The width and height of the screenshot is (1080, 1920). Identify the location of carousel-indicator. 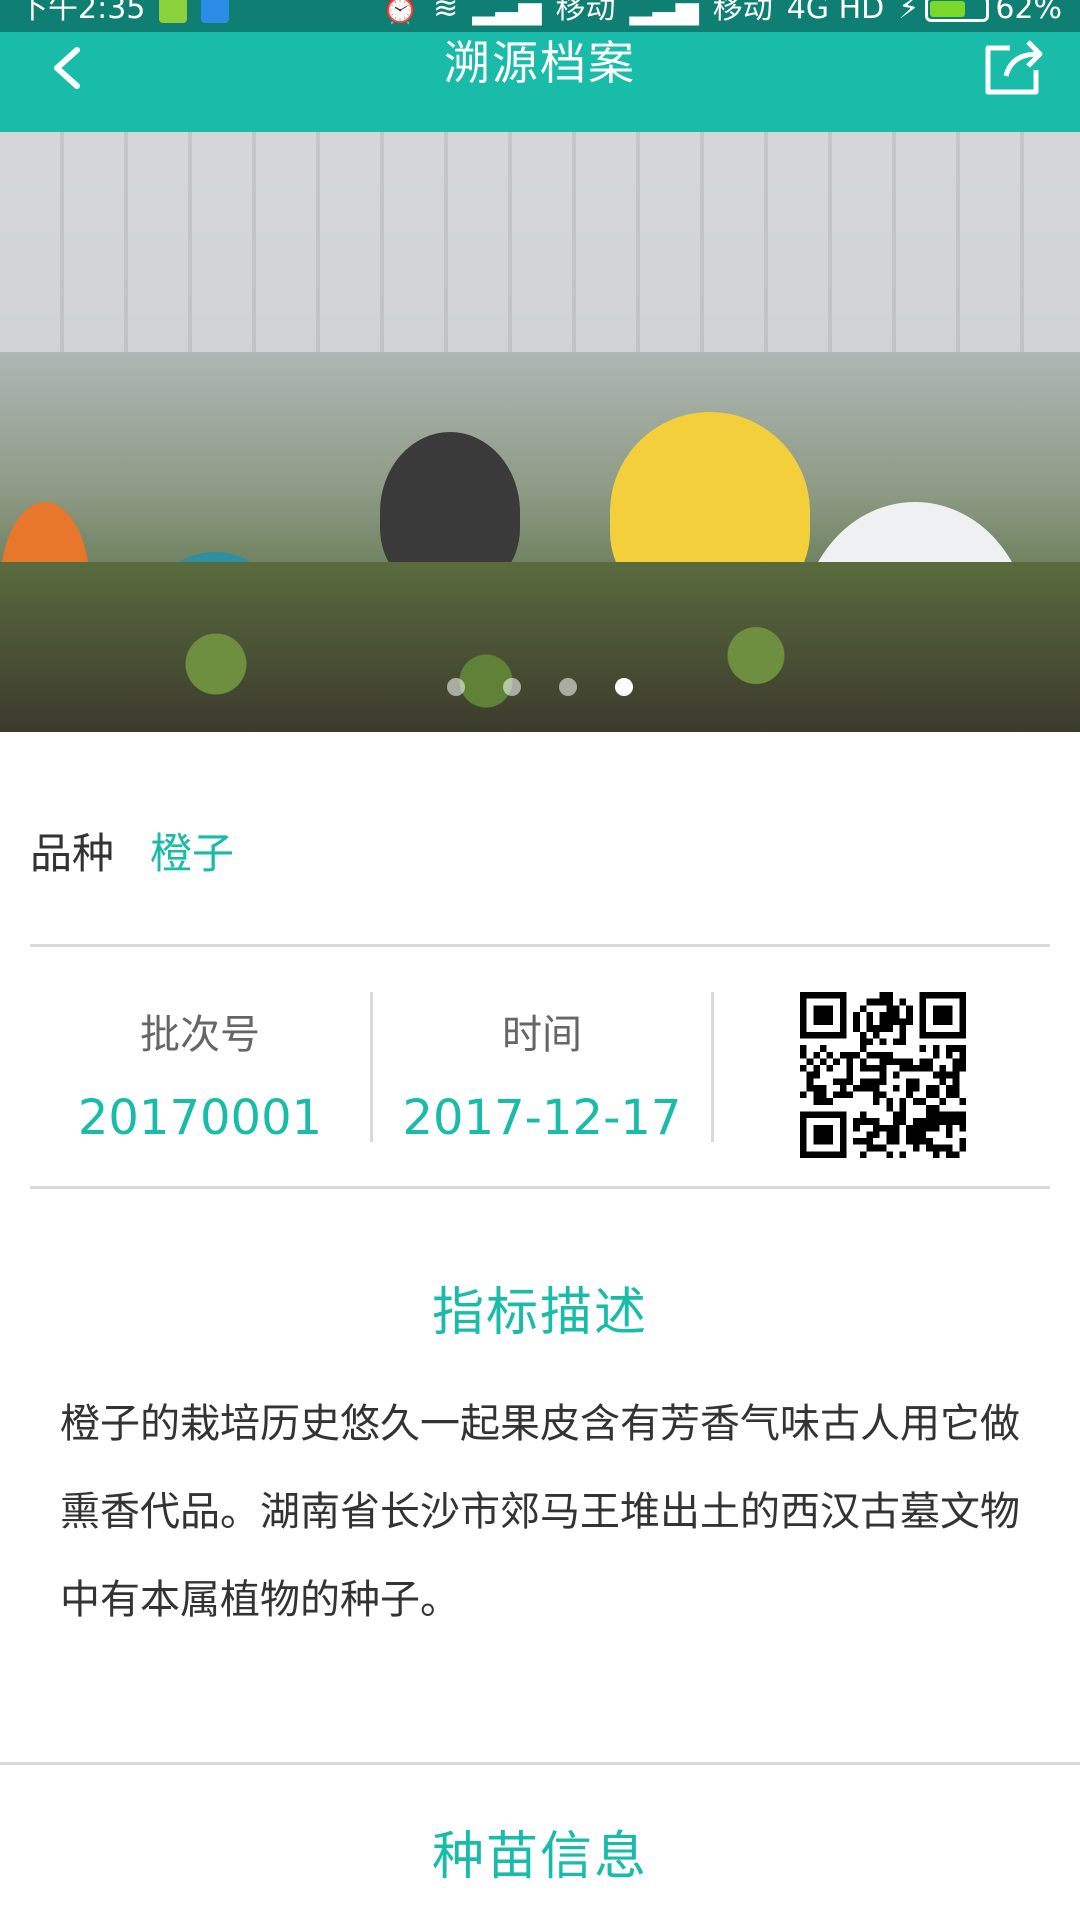
(540, 687).